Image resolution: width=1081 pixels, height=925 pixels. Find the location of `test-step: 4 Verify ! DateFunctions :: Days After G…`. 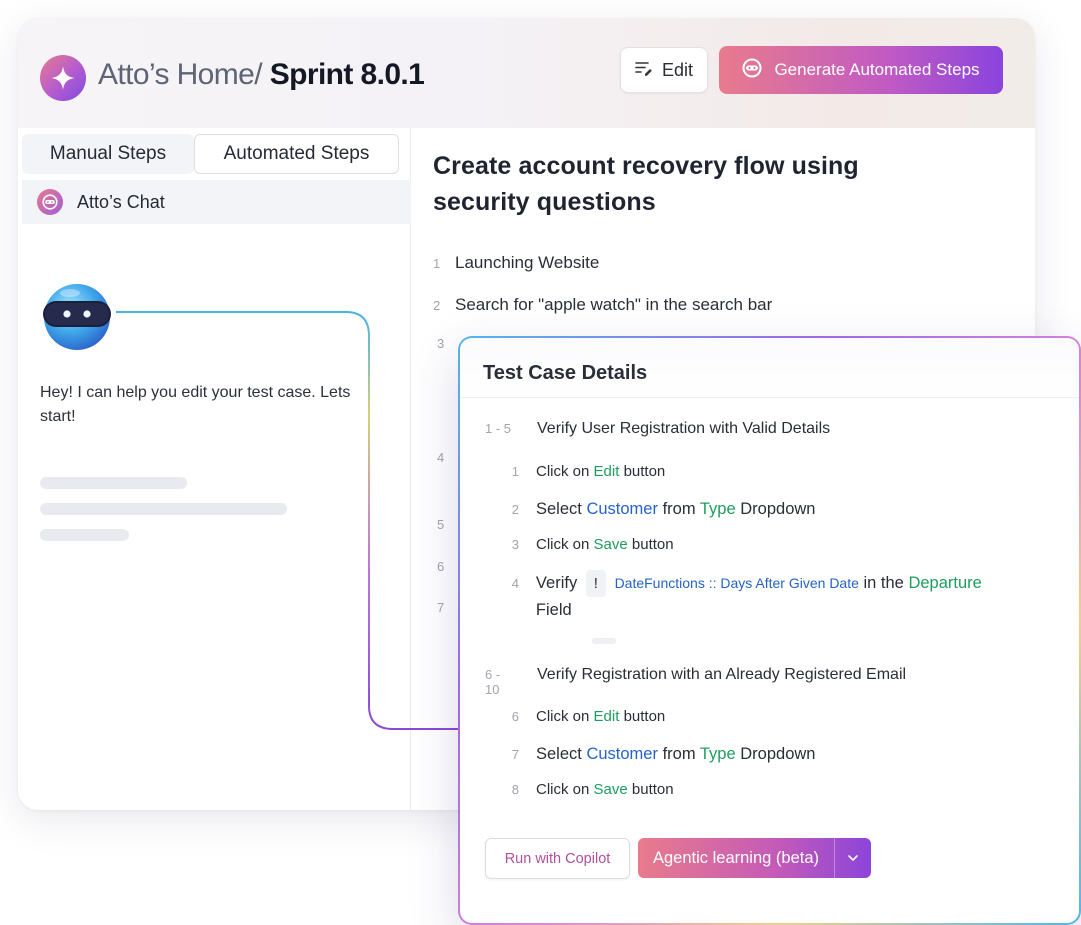

test-step: 4 Verify ! DateFunctions :: Days After G… is located at coordinates (761, 597).